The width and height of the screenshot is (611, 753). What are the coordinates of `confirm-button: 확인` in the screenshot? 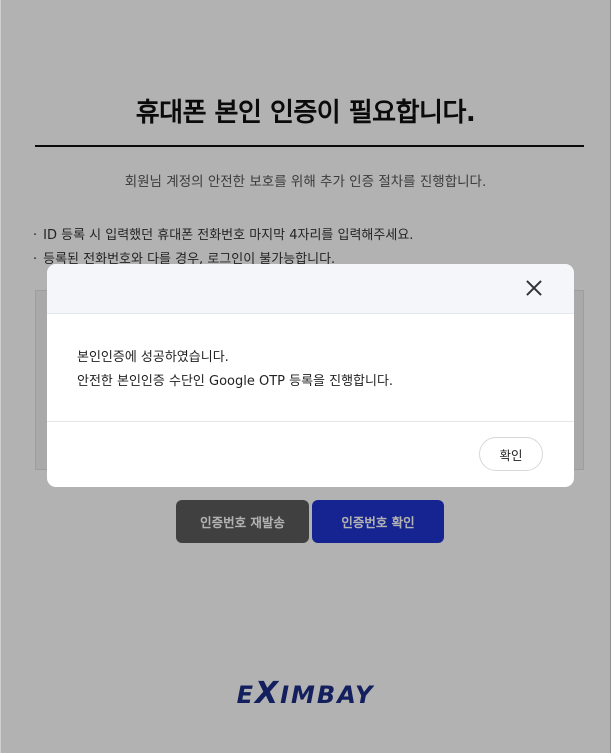 It's located at (511, 454).